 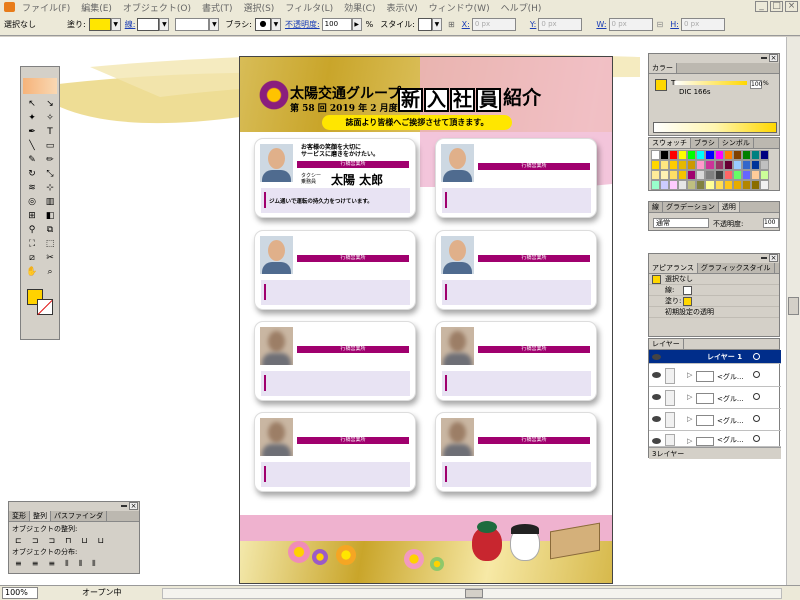 What do you see at coordinates (50, 202) in the screenshot?
I see `column-graph-tool-icon: ▥` at bounding box center [50, 202].